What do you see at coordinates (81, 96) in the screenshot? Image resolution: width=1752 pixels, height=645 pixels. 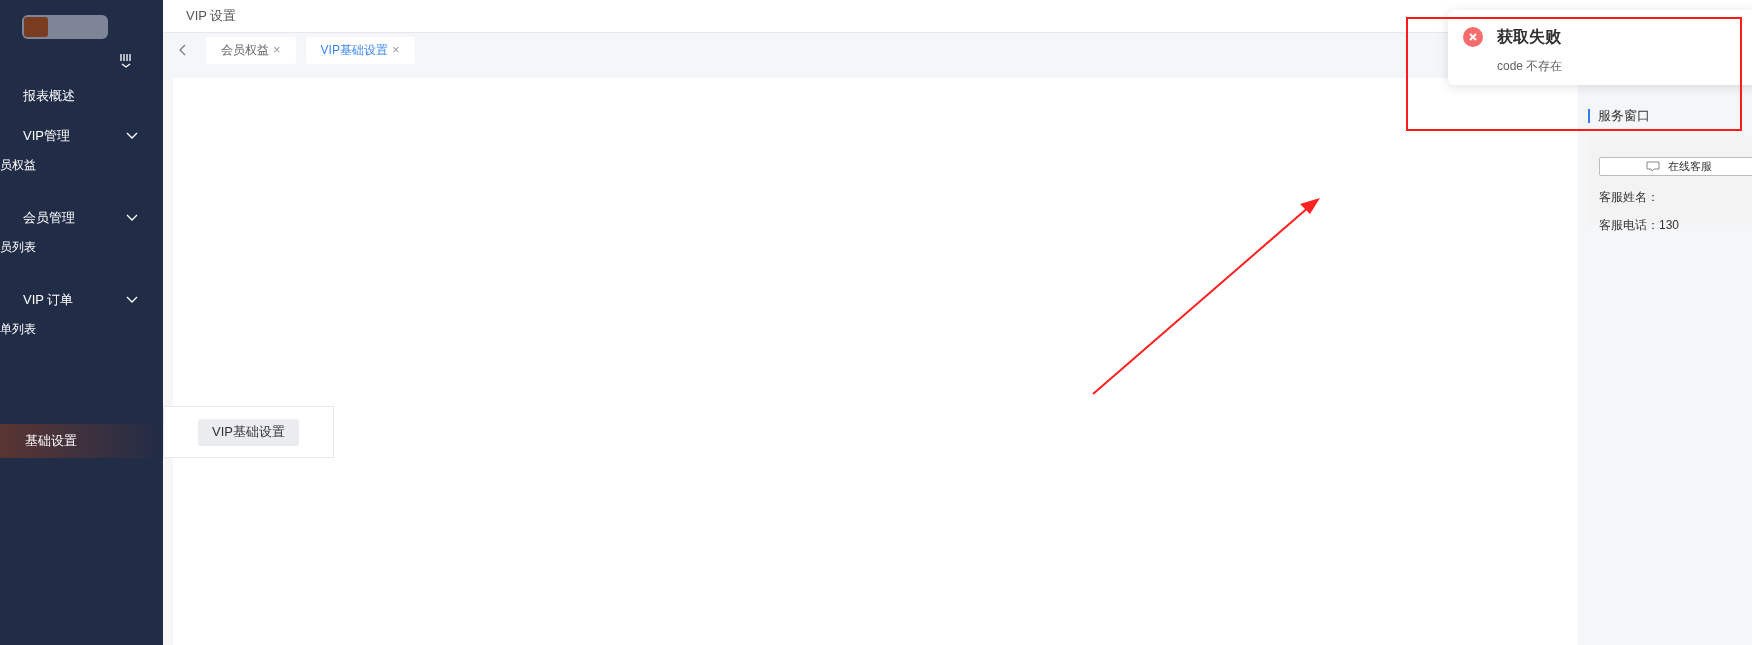 I see `sidebar-item: 报表概述` at bounding box center [81, 96].